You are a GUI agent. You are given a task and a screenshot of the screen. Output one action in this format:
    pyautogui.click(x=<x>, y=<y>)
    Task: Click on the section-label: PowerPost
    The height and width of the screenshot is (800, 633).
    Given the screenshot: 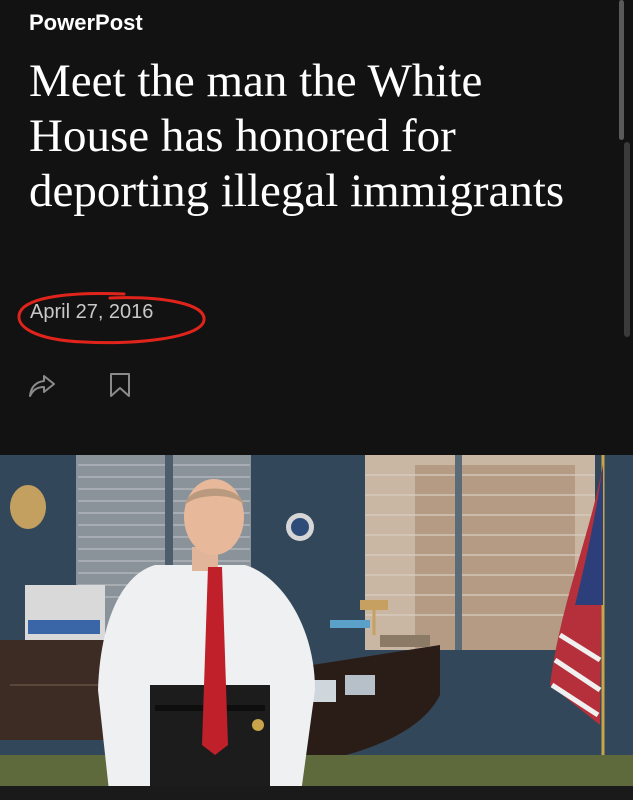 What is the action you would take?
    pyautogui.click(x=86, y=23)
    